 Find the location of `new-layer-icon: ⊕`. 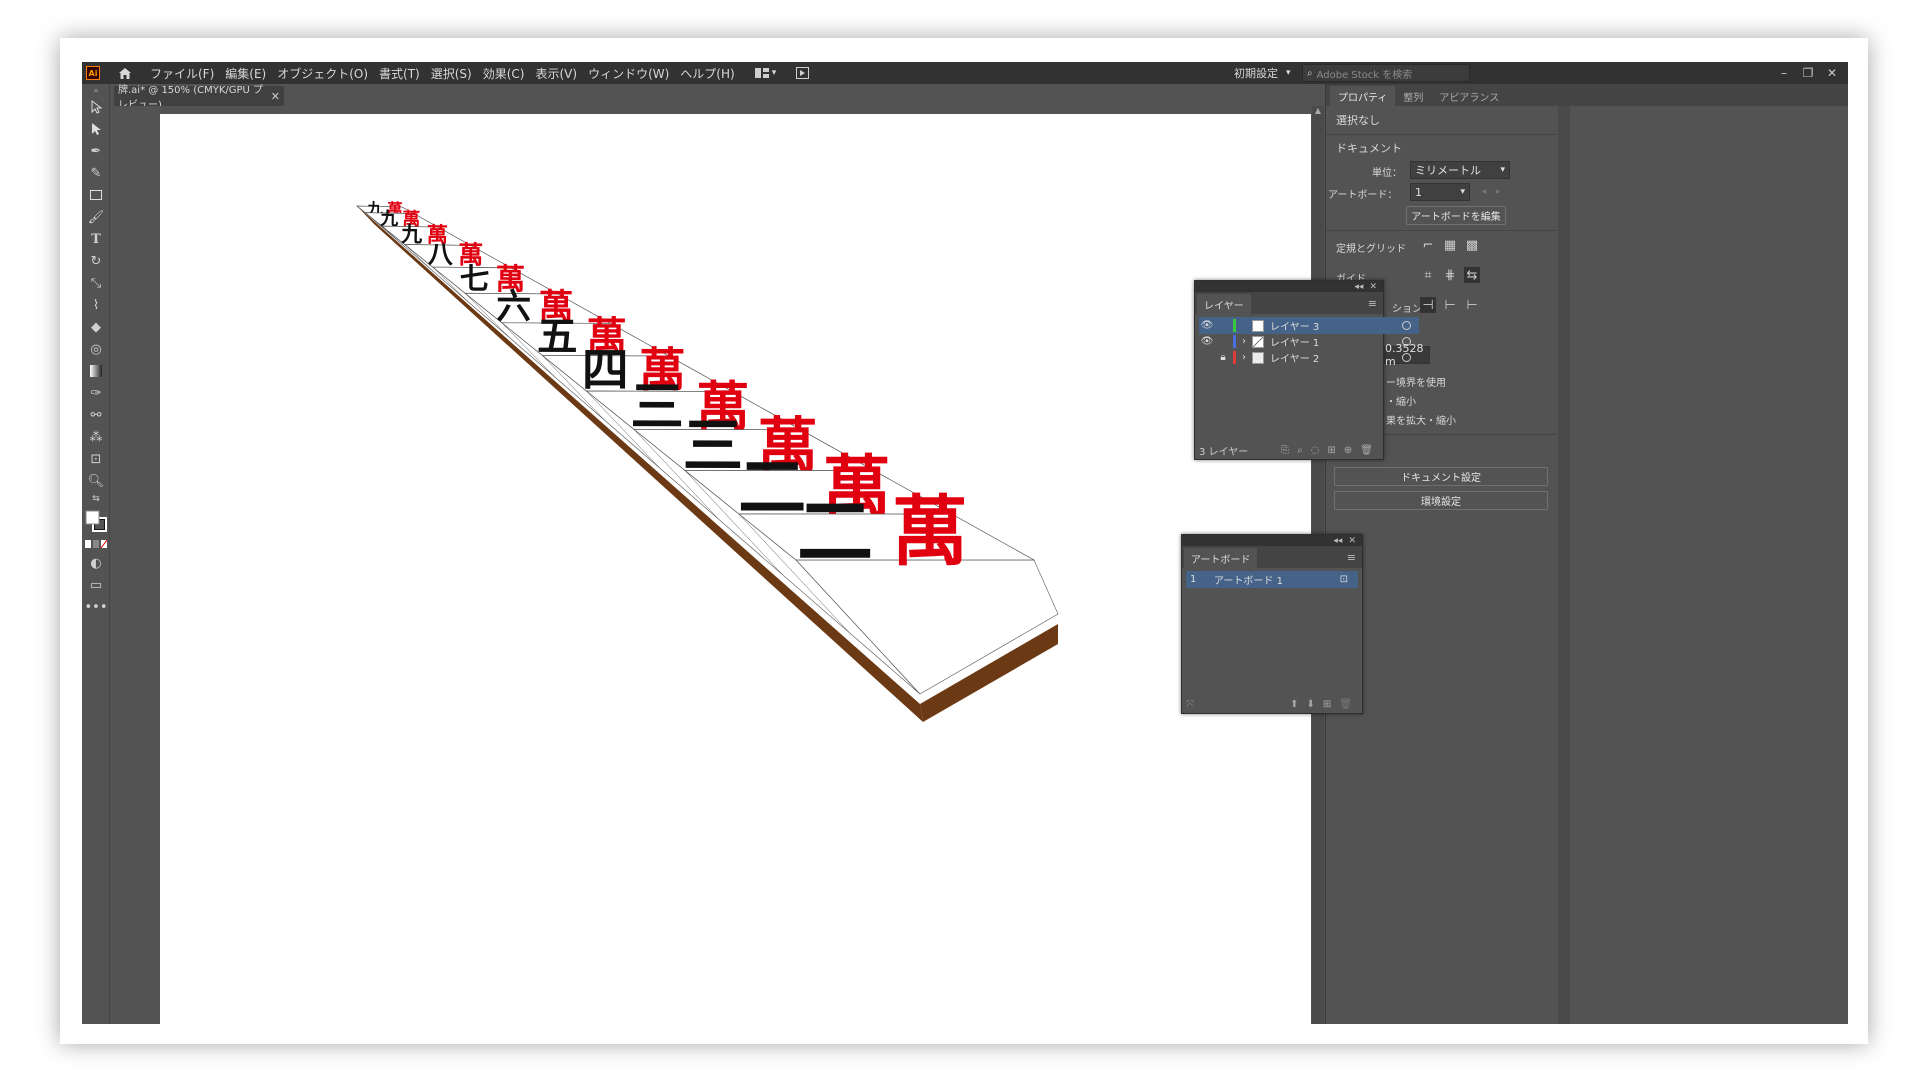

new-layer-icon: ⊕ is located at coordinates (1348, 450).